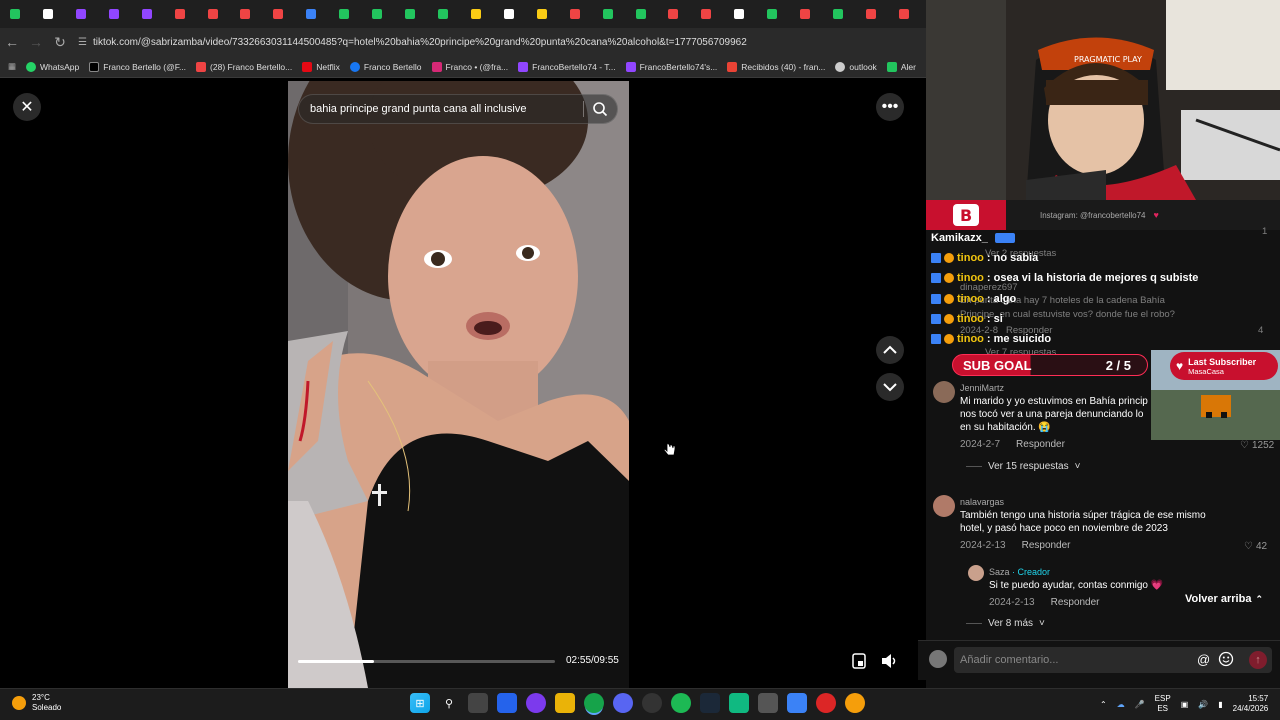 The height and width of the screenshot is (720, 1280). Describe the element at coordinates (82, 42) in the screenshot. I see `site-info-icon: ☰` at that location.